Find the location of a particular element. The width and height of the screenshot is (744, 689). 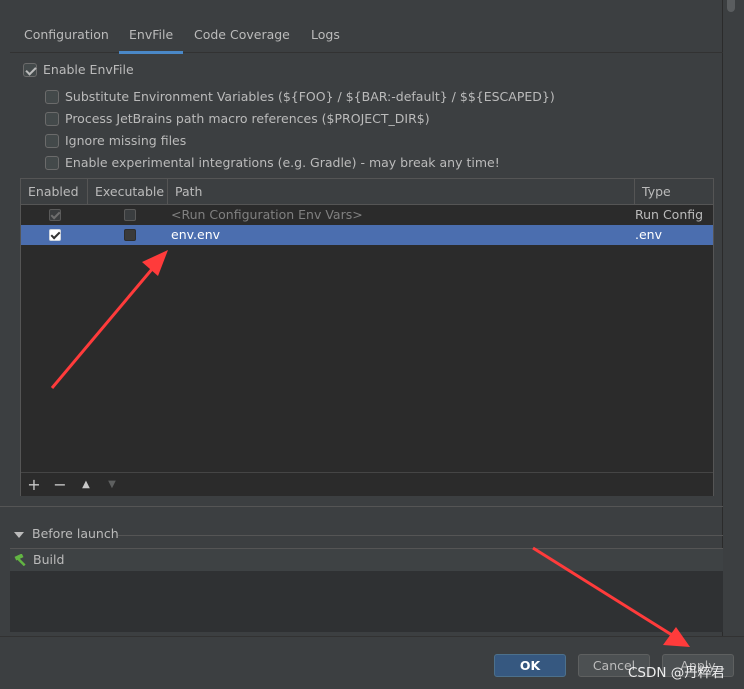

csdn-watermark: CSDN @丹粹君 is located at coordinates (676, 673).